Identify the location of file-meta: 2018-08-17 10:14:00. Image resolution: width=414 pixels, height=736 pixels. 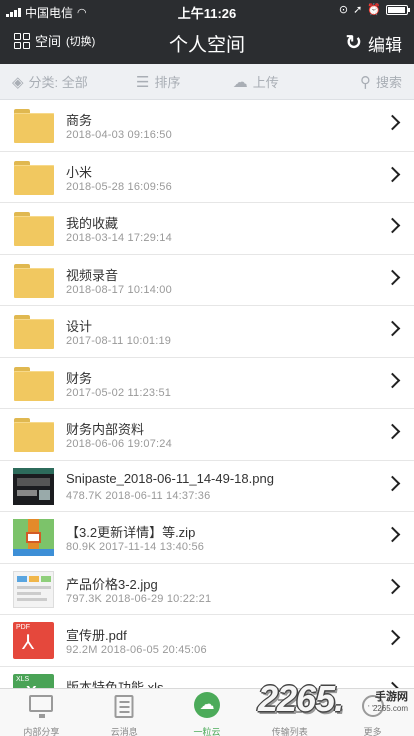
(119, 289).